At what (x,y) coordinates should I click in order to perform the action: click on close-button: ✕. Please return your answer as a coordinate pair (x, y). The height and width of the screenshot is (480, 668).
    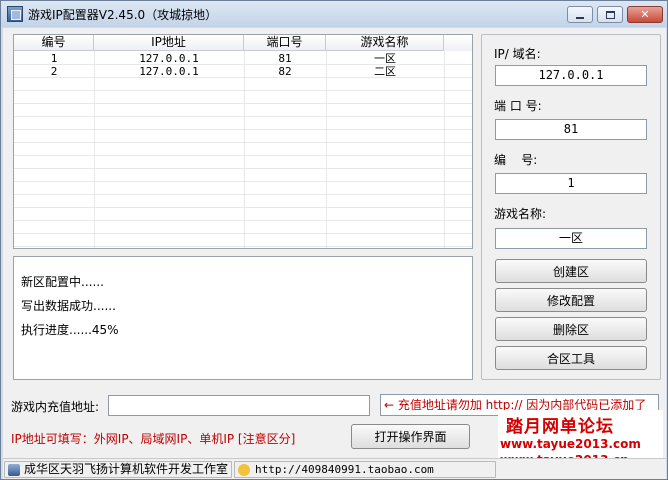
    Looking at the image, I should click on (645, 14).